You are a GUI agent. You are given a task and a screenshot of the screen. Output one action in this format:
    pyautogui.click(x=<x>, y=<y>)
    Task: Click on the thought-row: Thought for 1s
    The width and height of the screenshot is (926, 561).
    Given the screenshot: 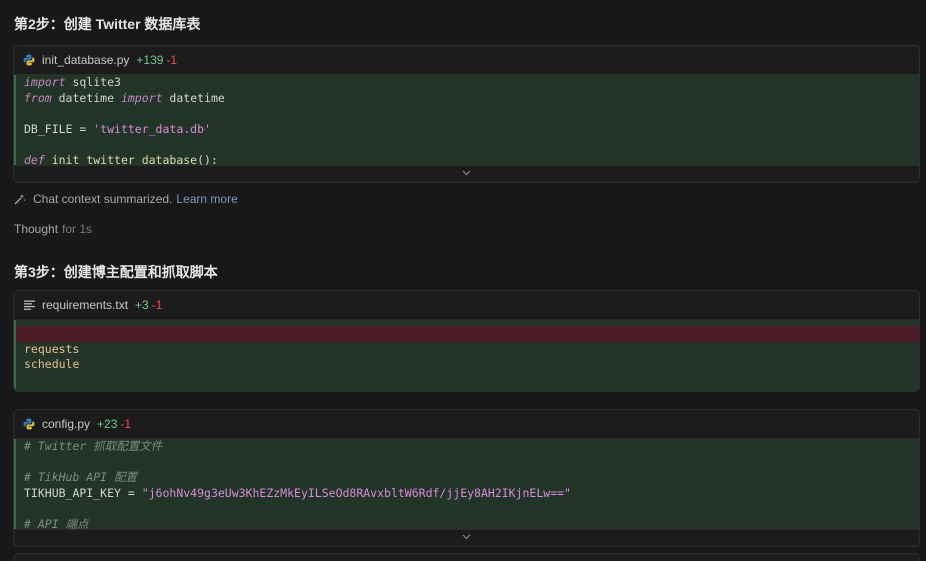 What is the action you would take?
    pyautogui.click(x=53, y=229)
    